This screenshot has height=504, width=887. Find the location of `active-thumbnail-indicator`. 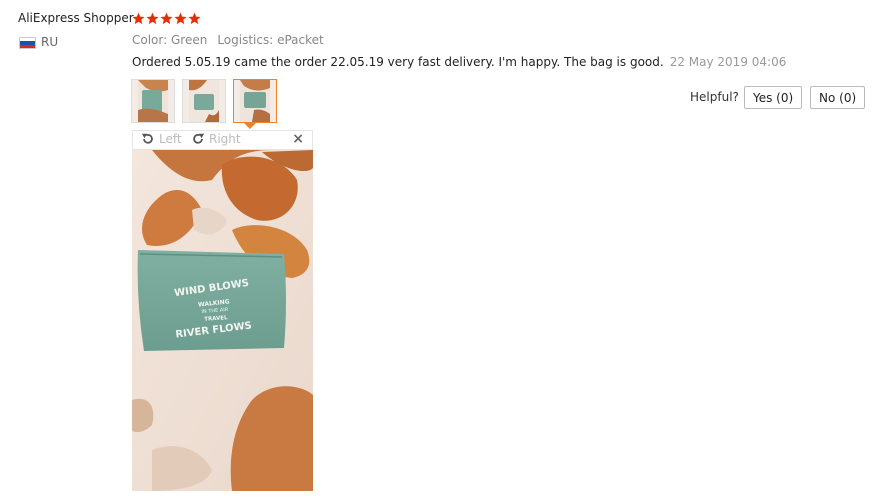

active-thumbnail-indicator is located at coordinates (250, 126).